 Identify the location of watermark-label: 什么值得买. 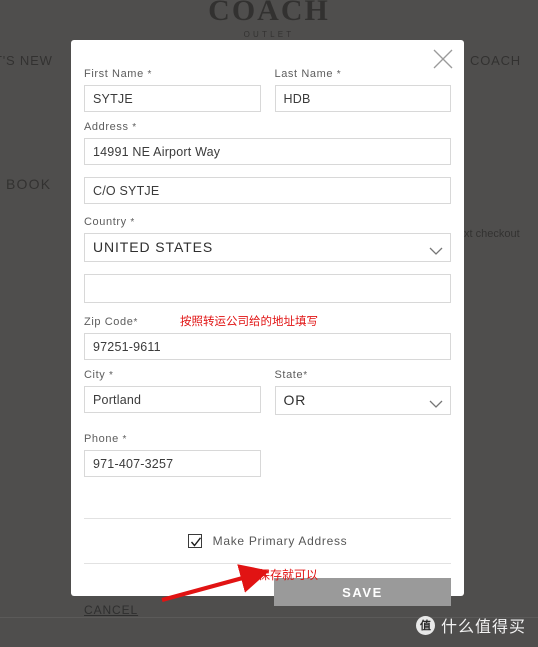
(483, 626).